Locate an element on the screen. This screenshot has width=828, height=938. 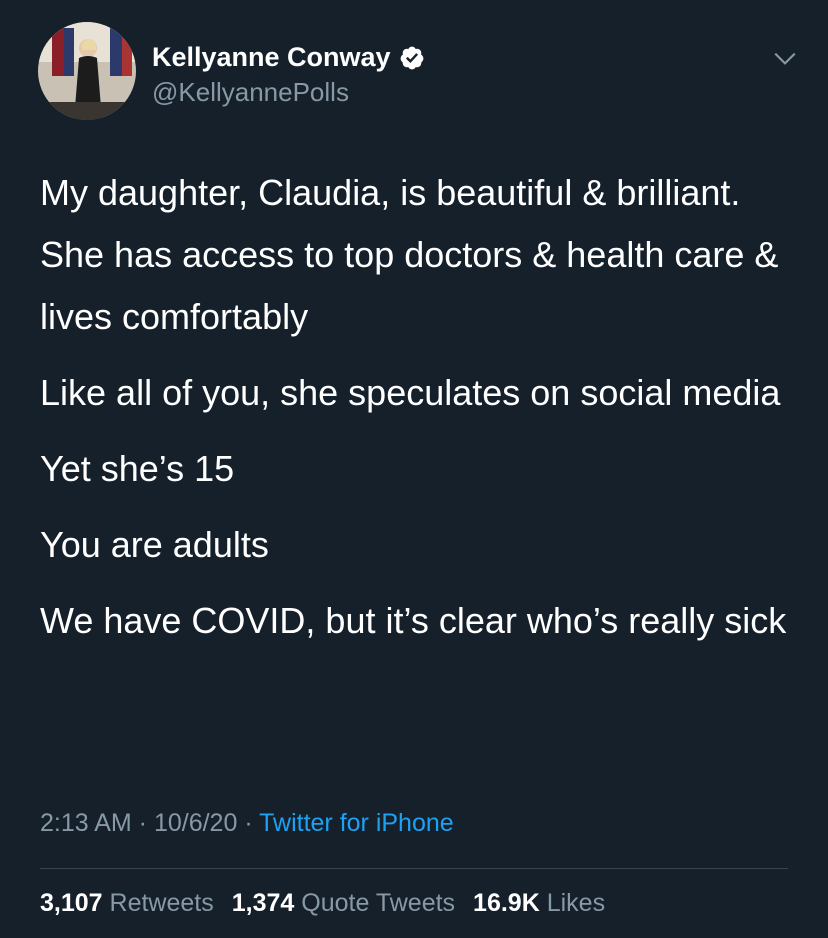
author-name-row: Kellyanne Conway is located at coordinates (288, 57).